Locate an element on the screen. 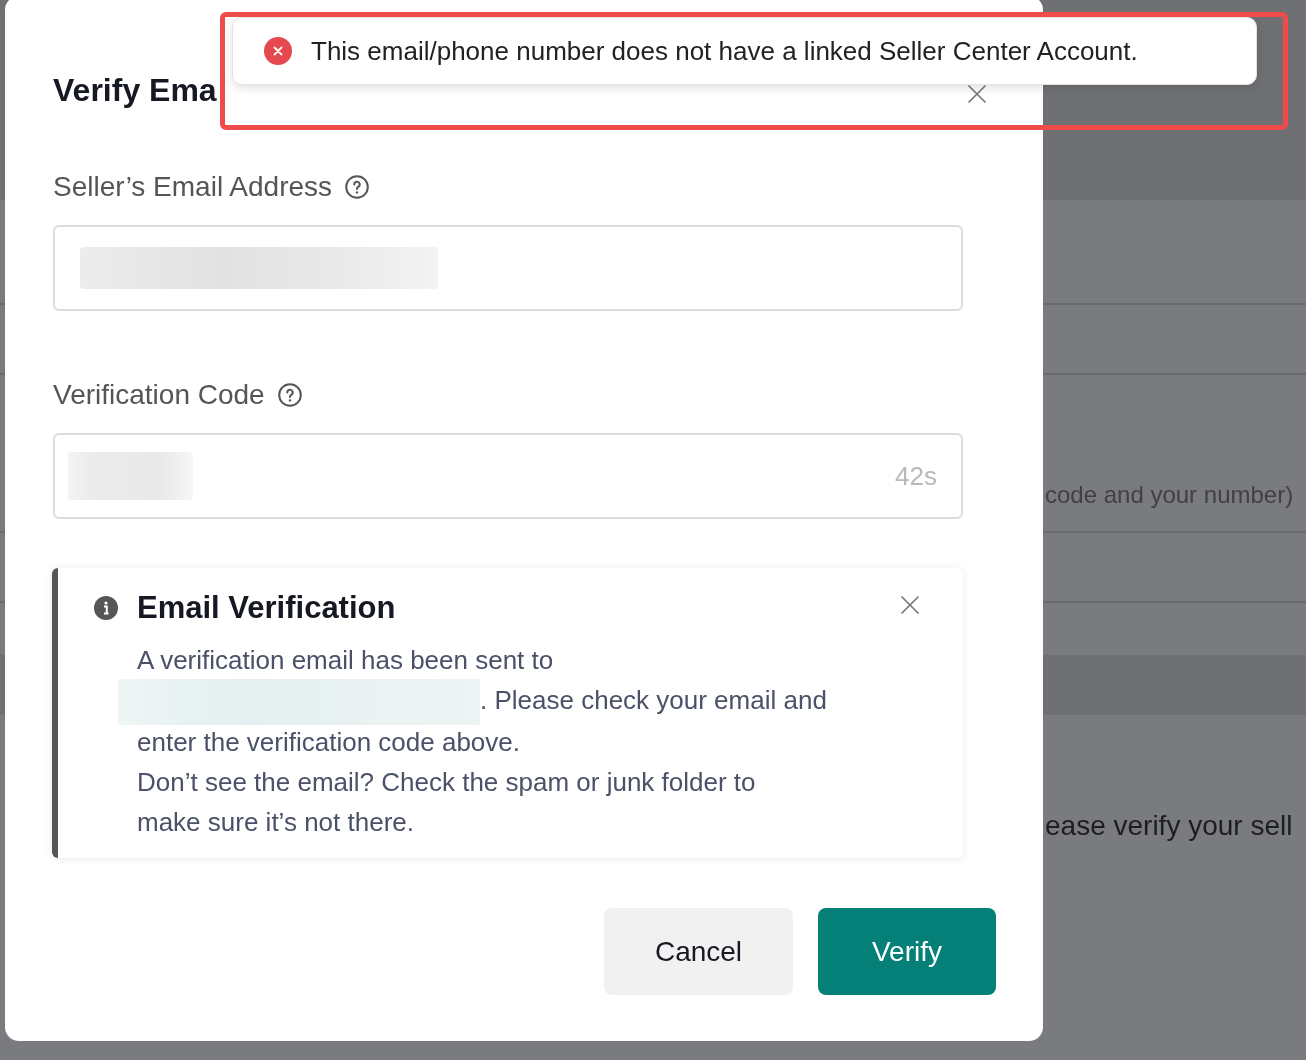  info-icon is located at coordinates (106, 608).